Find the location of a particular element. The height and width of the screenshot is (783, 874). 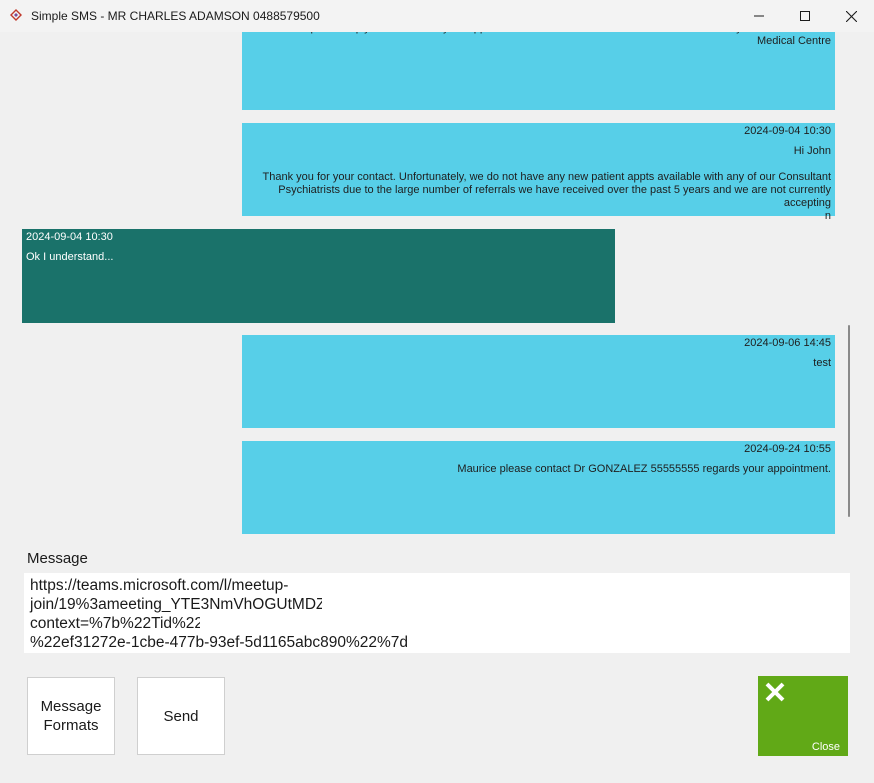

message-scrollbar is located at coordinates (848, 290).